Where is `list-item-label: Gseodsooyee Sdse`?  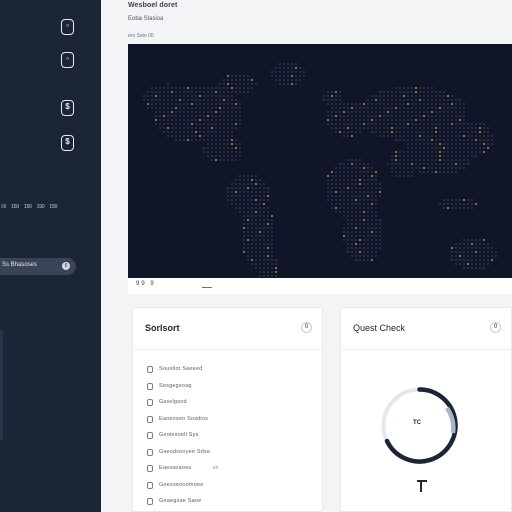
list-item-label: Gseodsooyee Sdse is located at coordinates (185, 451).